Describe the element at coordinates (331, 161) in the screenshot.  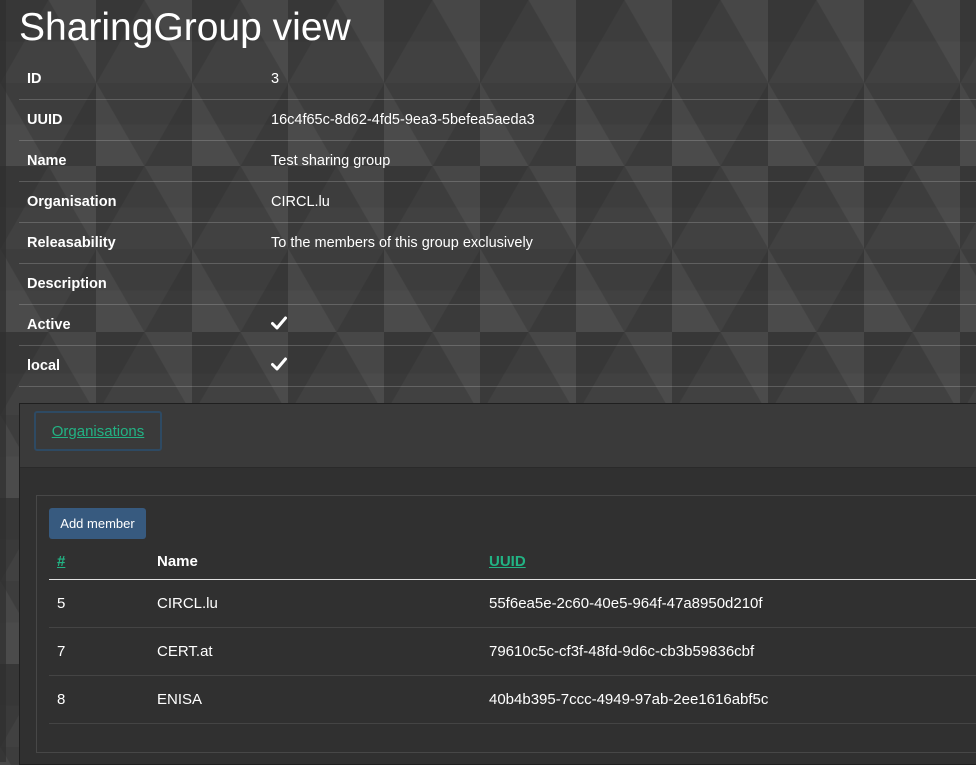
I see `detail-value: Test sharing group` at that location.